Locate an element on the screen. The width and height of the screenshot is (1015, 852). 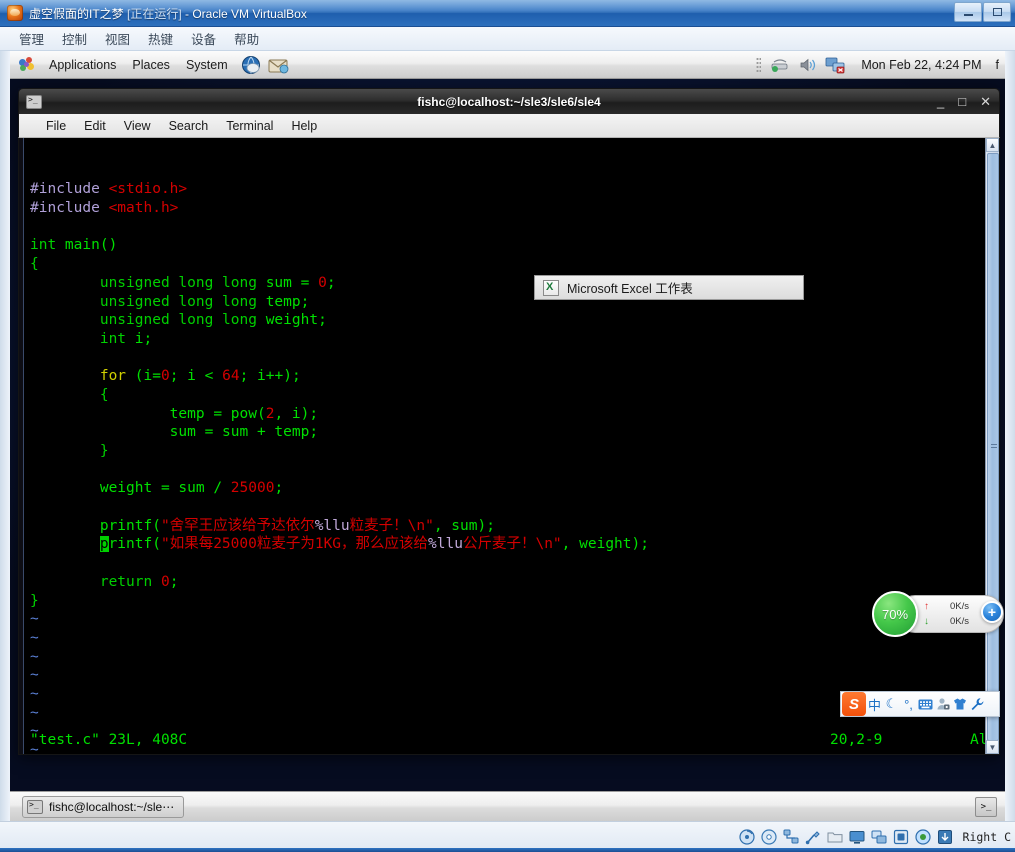
vbox-menu-manage: 管理 is located at coordinates (31, 38).